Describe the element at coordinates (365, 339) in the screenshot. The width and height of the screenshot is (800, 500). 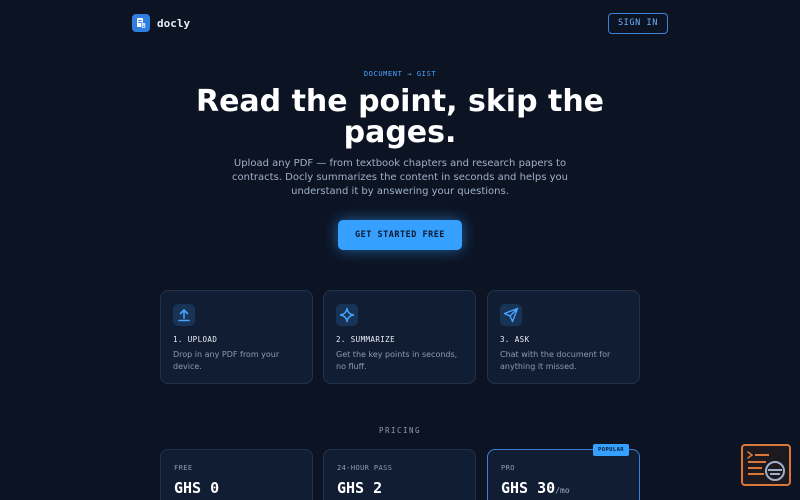
I see `step-title: 2. SUMMARIZE` at that location.